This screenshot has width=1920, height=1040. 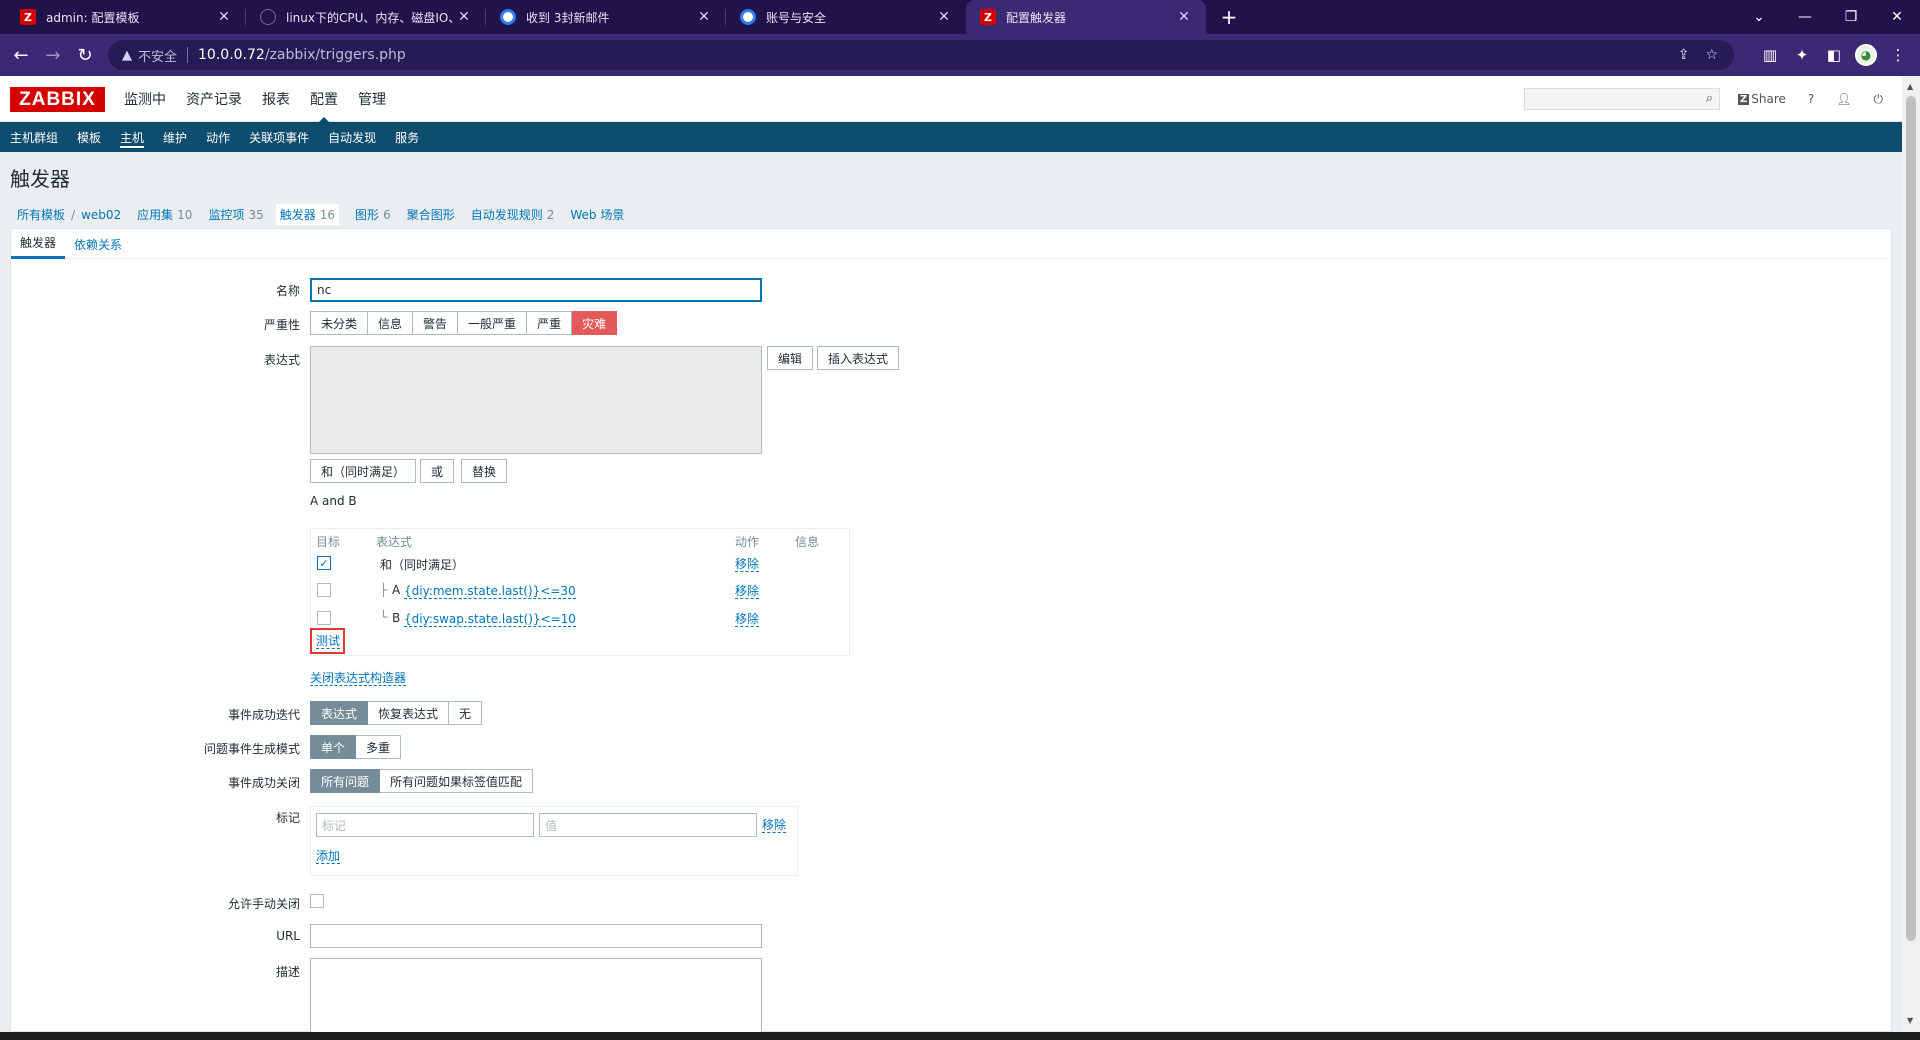 What do you see at coordinates (164, 214) in the screenshot?
I see `breadcrumb-applications: 应用集 10` at bounding box center [164, 214].